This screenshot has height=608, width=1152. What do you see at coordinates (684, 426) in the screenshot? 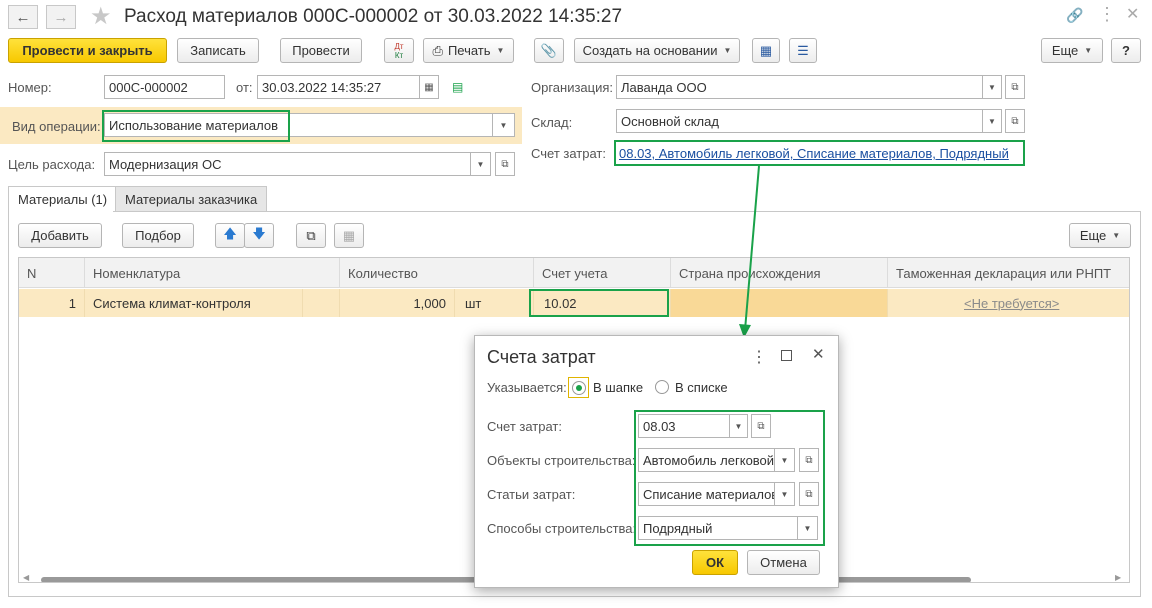
I see `dialog-cost-account-field: 08.03` at bounding box center [684, 426].